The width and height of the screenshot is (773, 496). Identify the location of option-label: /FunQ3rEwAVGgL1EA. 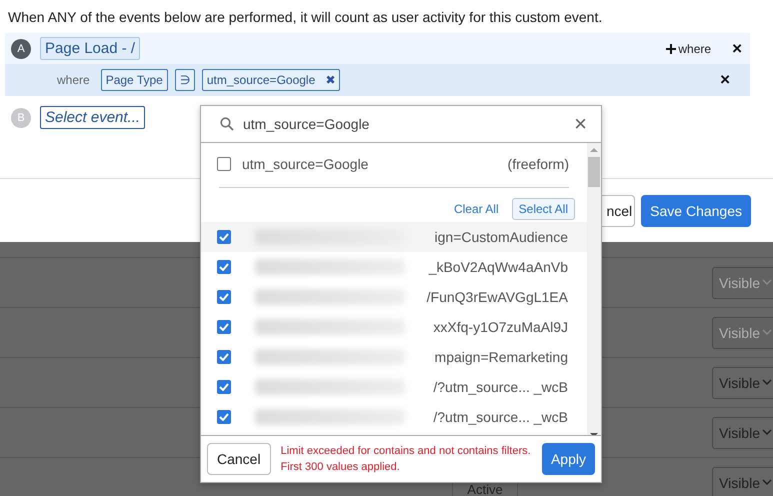
(497, 297).